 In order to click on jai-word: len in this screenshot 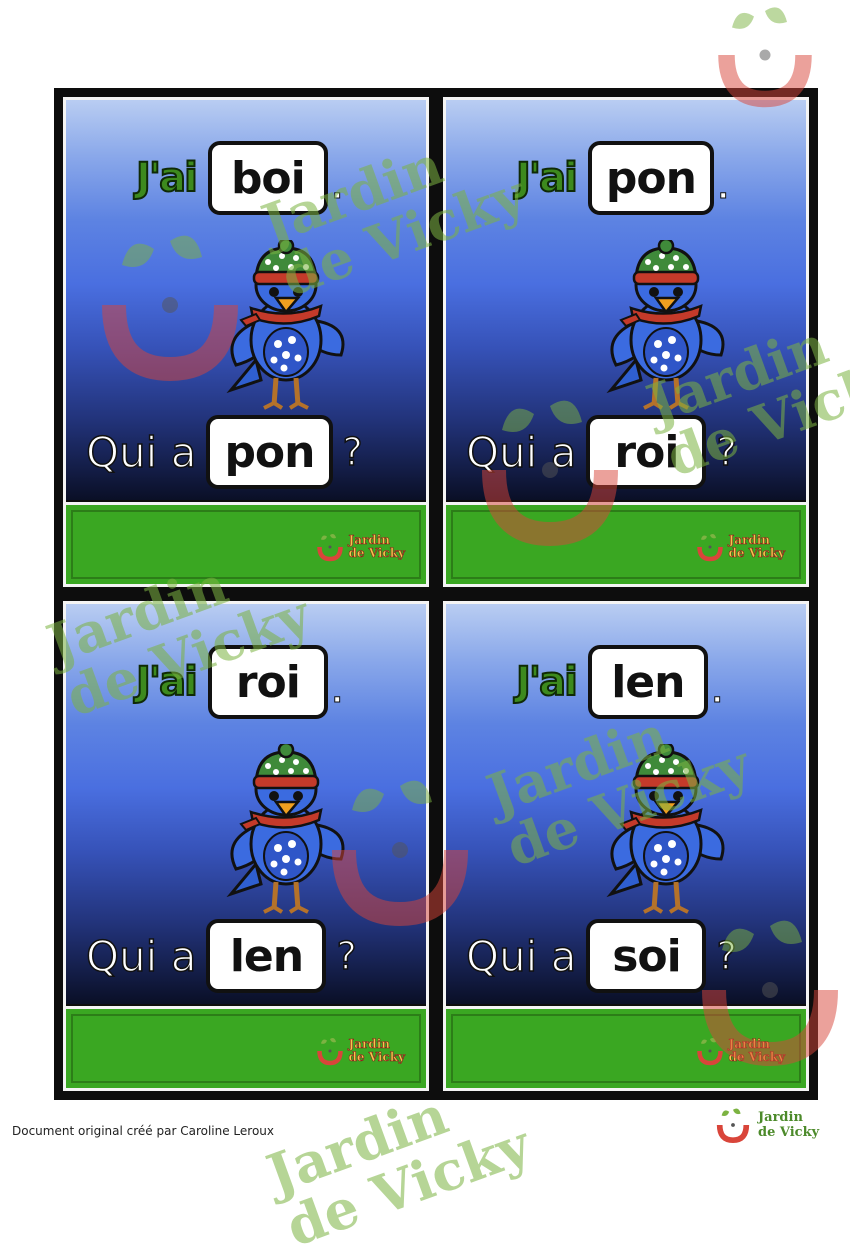, I will do `click(648, 682)`.